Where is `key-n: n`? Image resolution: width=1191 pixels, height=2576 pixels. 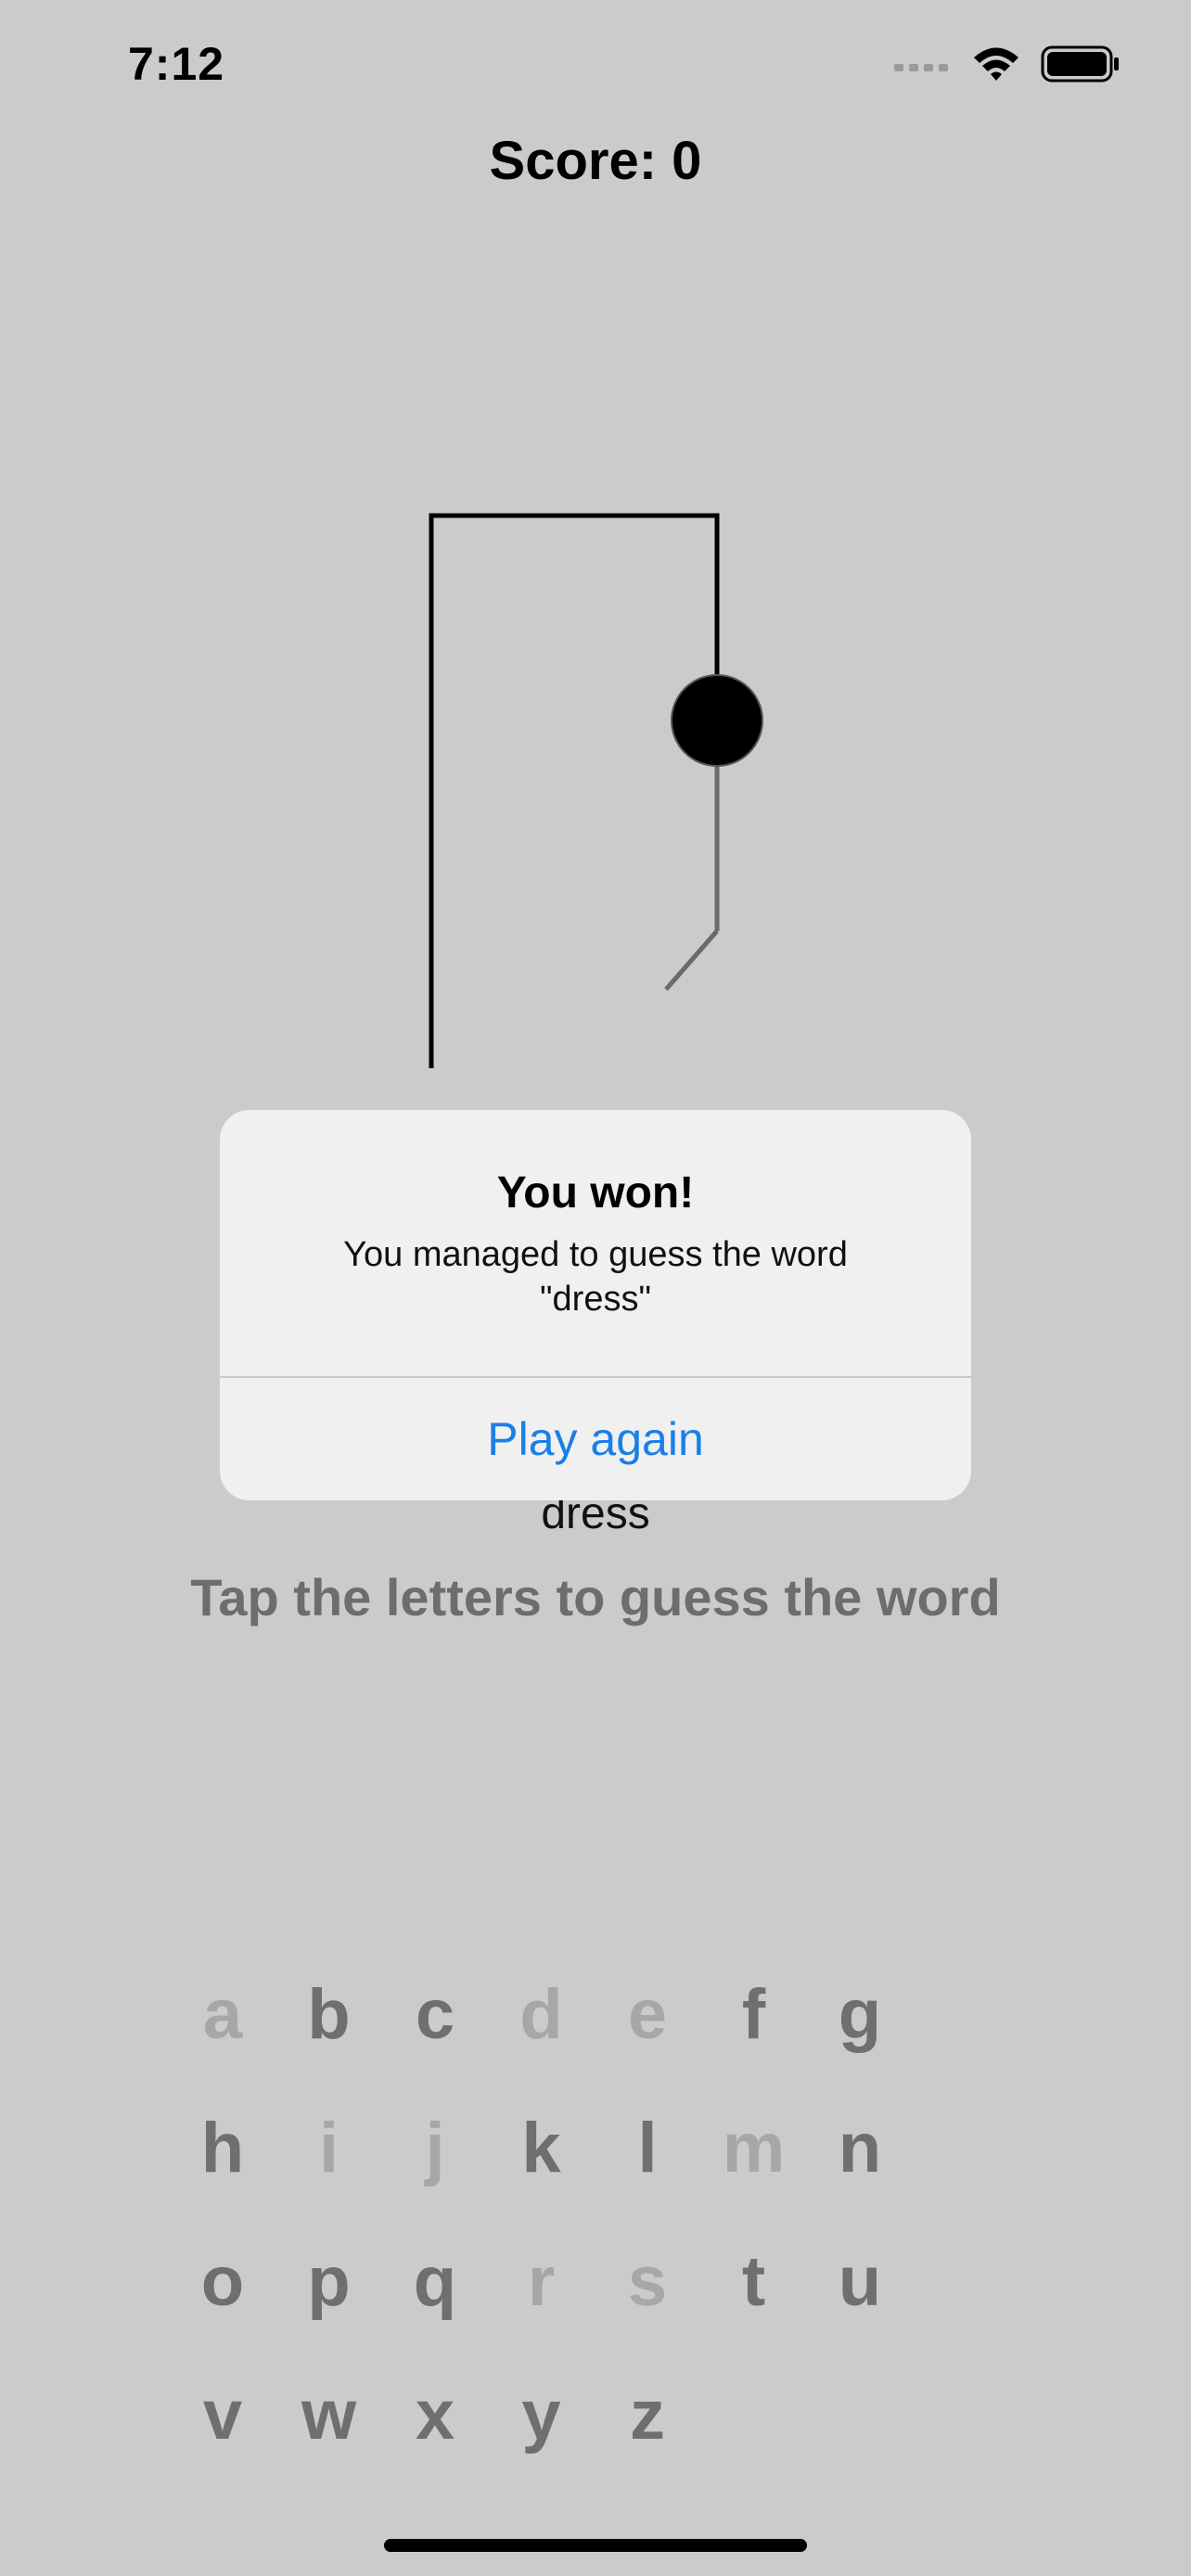
key-n: n is located at coordinates (860, 2158).